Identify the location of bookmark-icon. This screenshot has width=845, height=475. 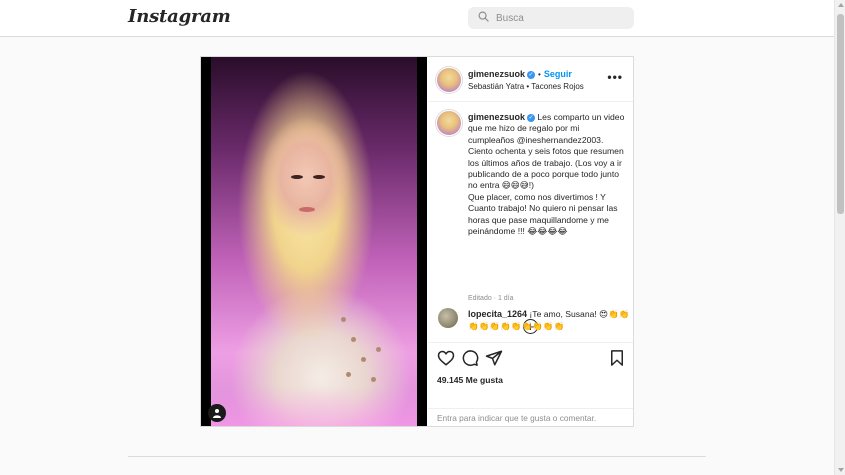
(617, 358).